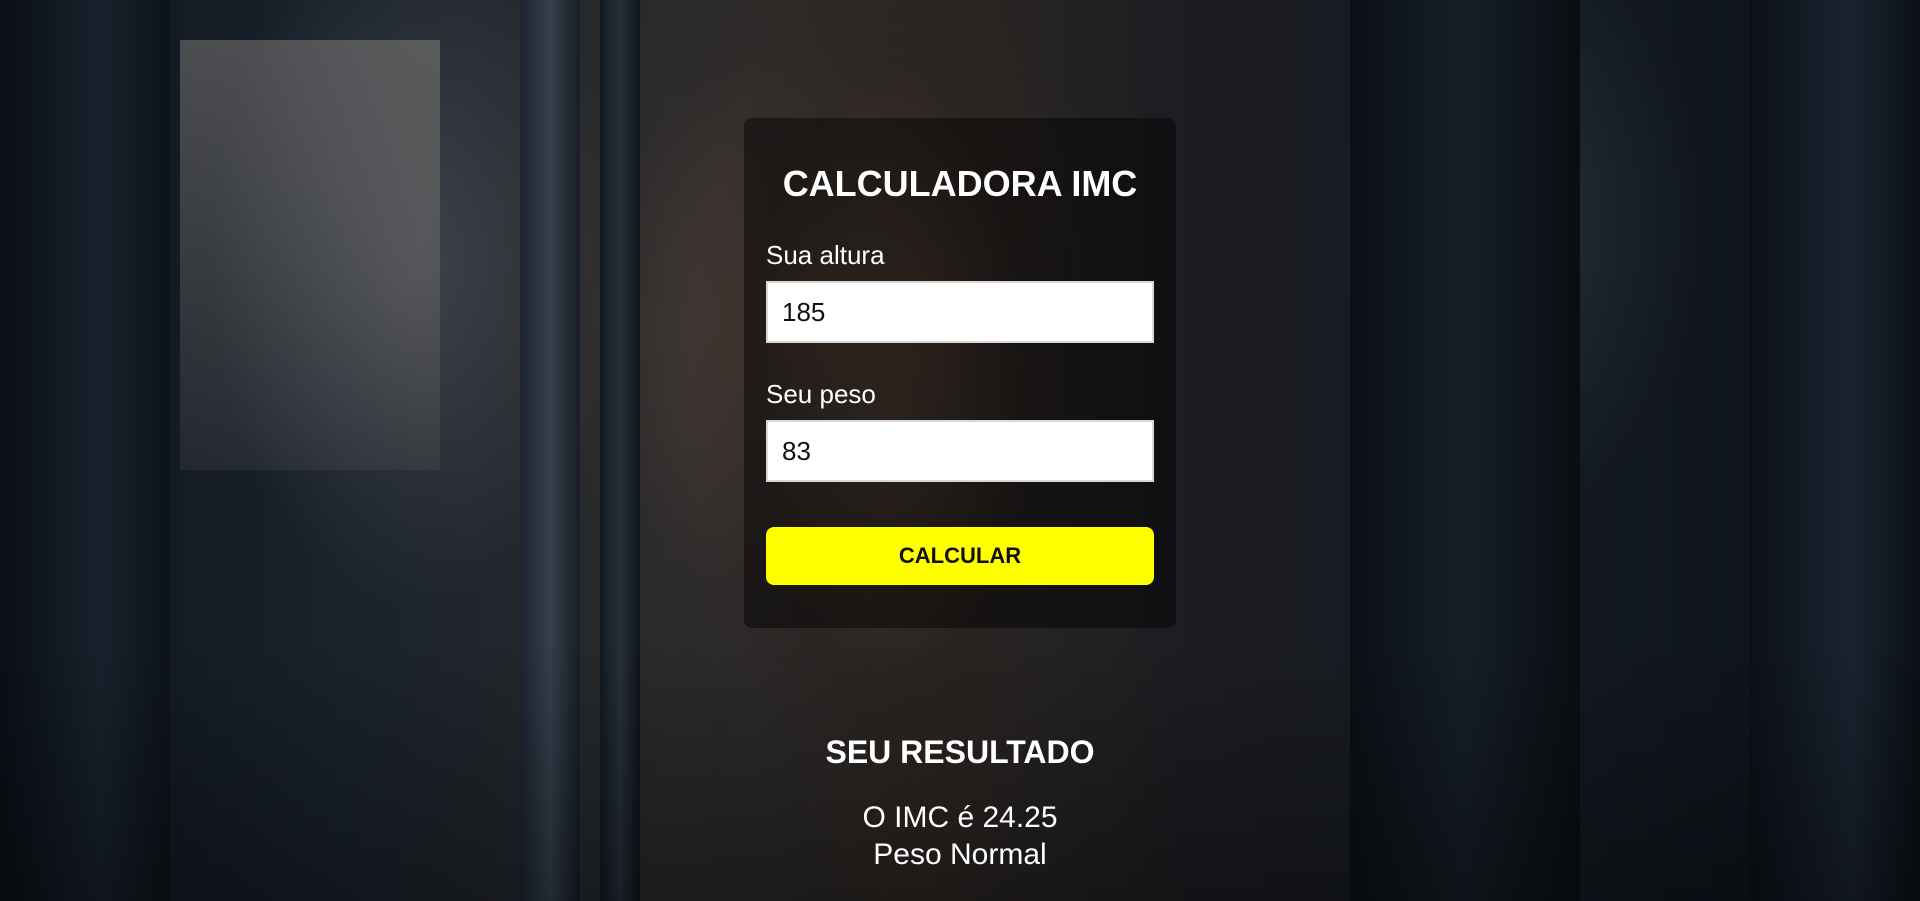  I want to click on bmi-value-text: O IMC é 24.25, so click(960, 817).